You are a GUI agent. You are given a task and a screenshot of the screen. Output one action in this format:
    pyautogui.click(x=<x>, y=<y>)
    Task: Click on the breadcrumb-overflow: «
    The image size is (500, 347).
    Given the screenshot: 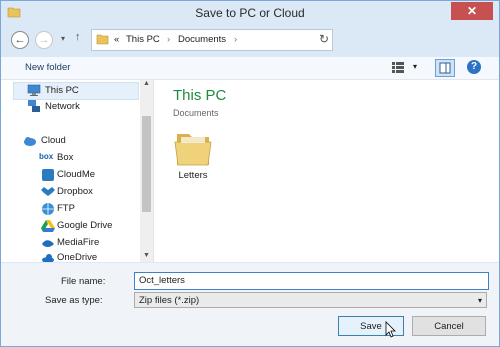 What is the action you would take?
    pyautogui.click(x=116, y=39)
    